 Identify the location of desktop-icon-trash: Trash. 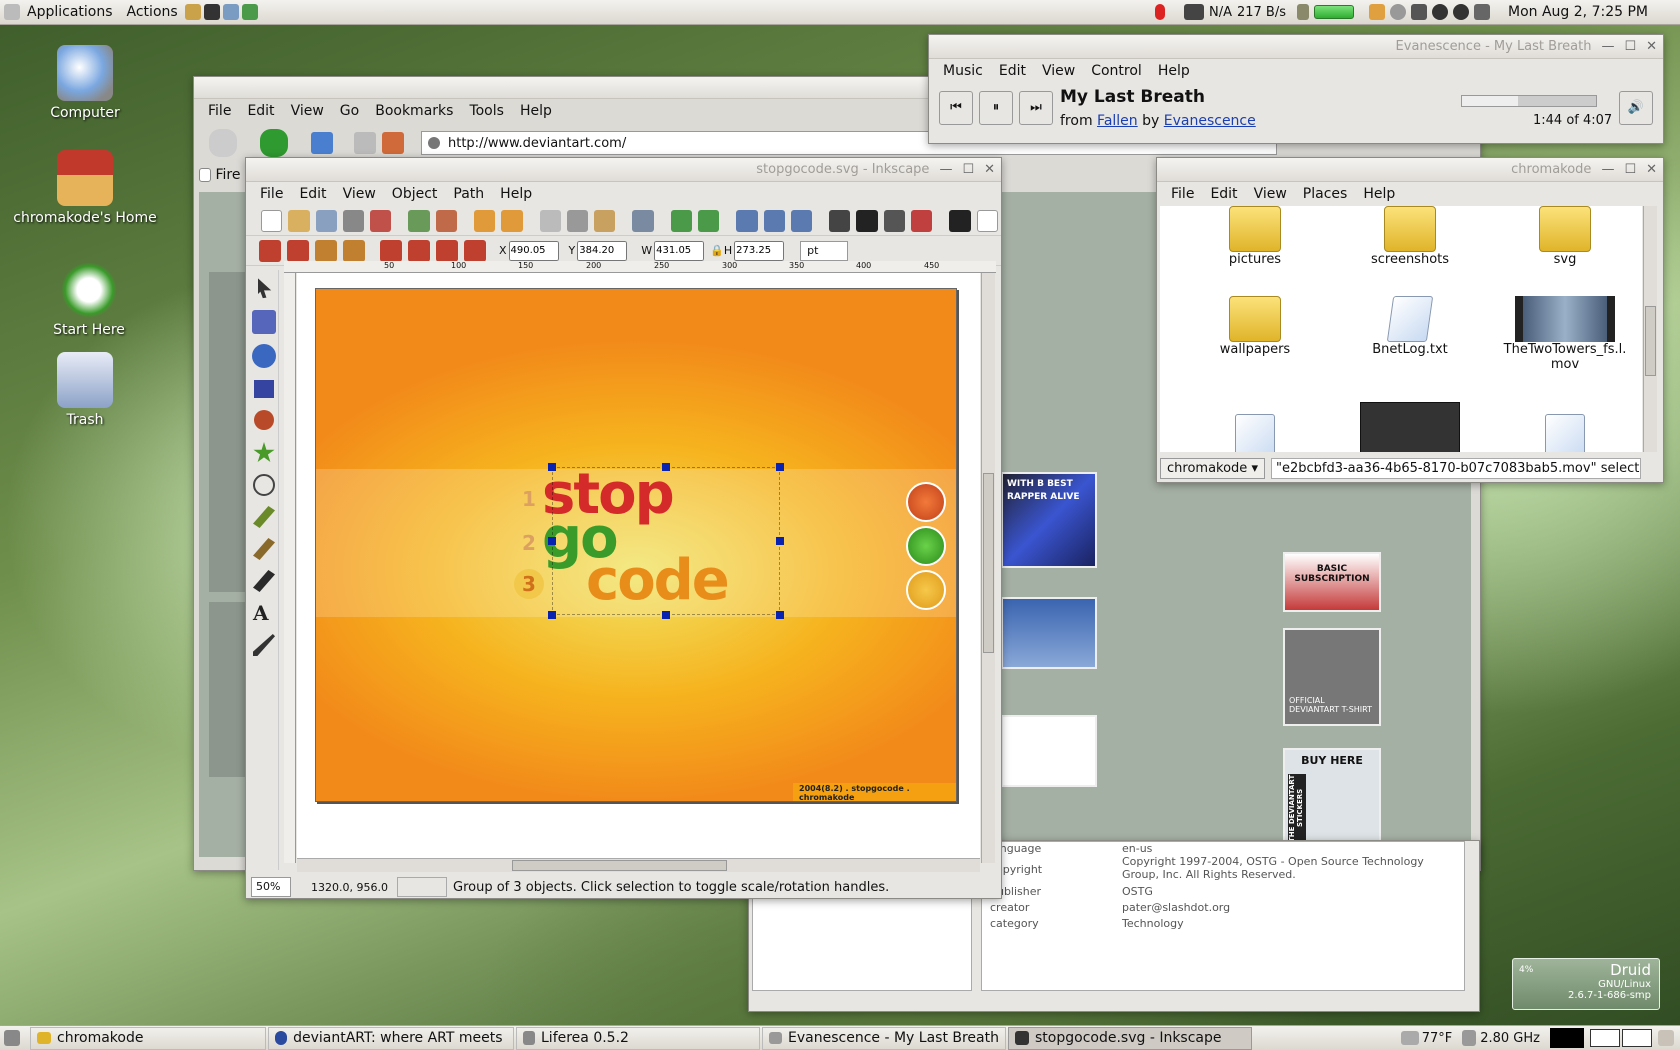
(85, 390).